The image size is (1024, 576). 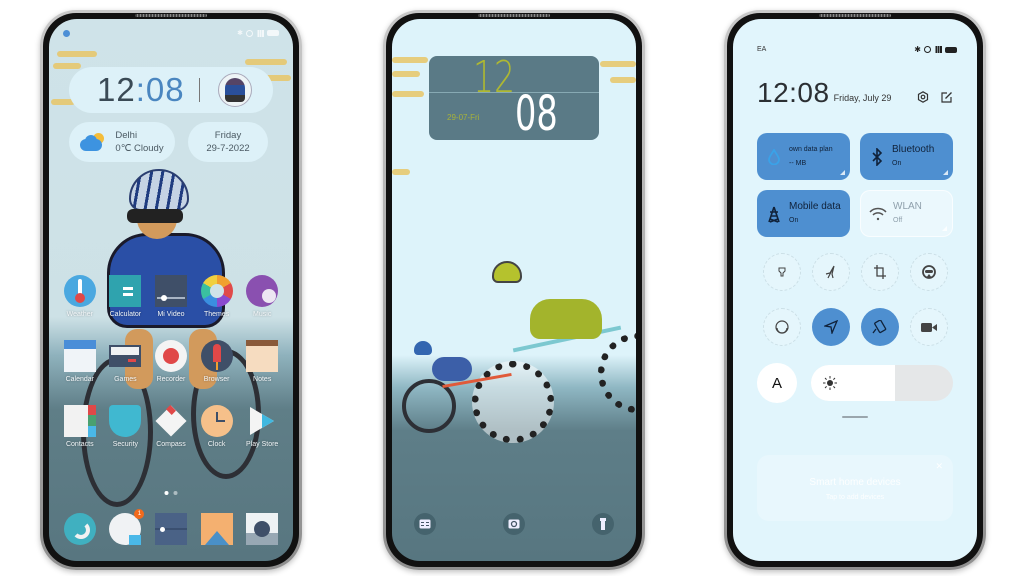 I want to click on lock-clock-date: 29-07-Fri, so click(x=463, y=117).